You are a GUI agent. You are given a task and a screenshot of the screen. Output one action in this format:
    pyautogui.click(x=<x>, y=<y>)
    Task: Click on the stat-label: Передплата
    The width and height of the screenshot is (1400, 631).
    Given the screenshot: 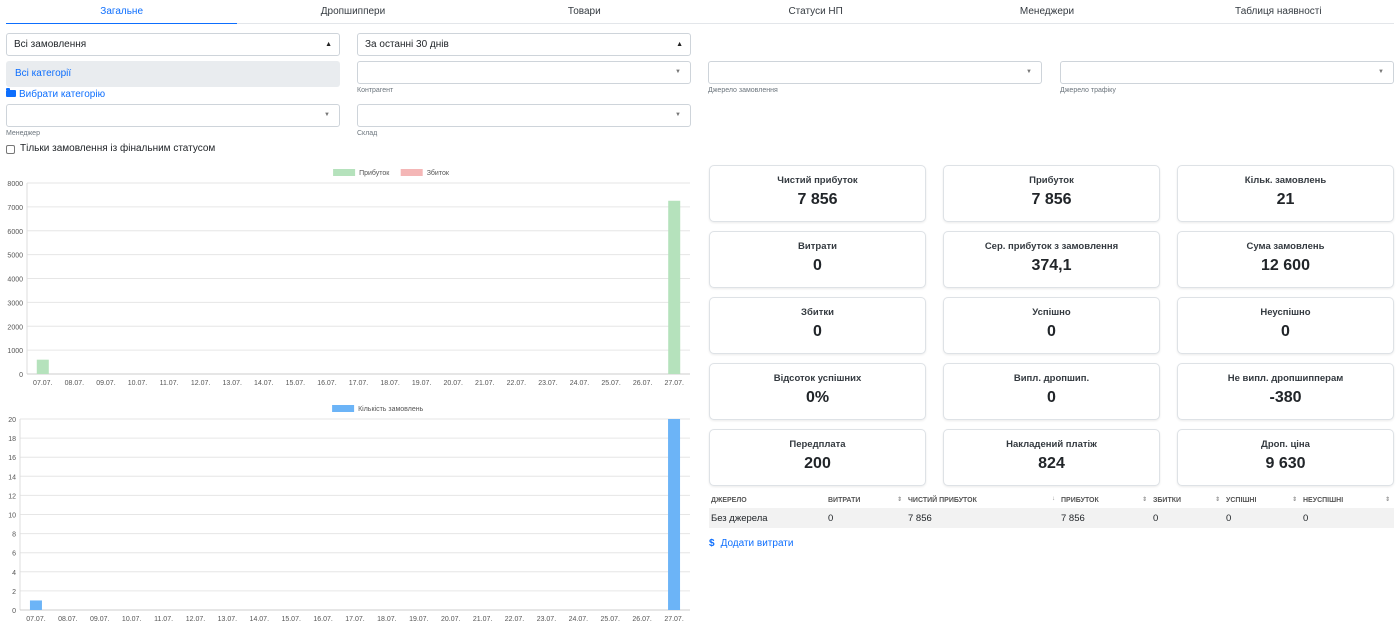 What is the action you would take?
    pyautogui.click(x=817, y=444)
    